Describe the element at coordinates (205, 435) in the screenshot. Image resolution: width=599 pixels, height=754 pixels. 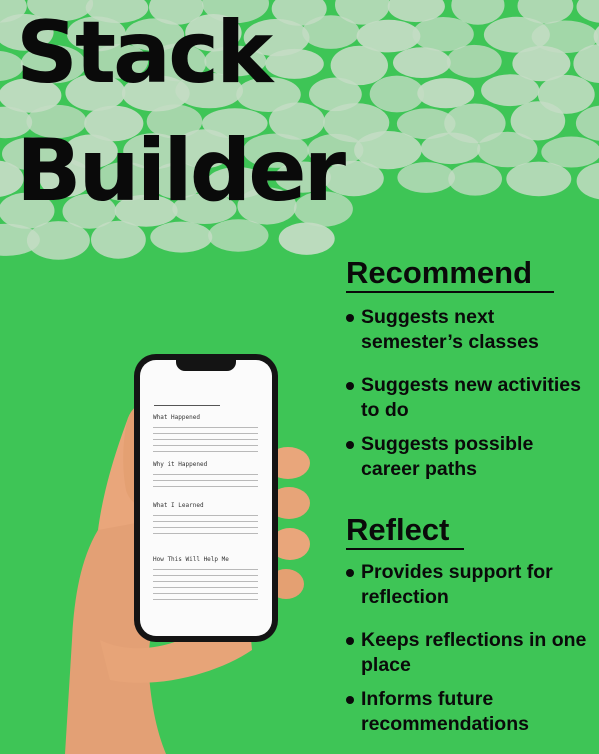
I see `journal-section-what-happened: What Happened` at that location.